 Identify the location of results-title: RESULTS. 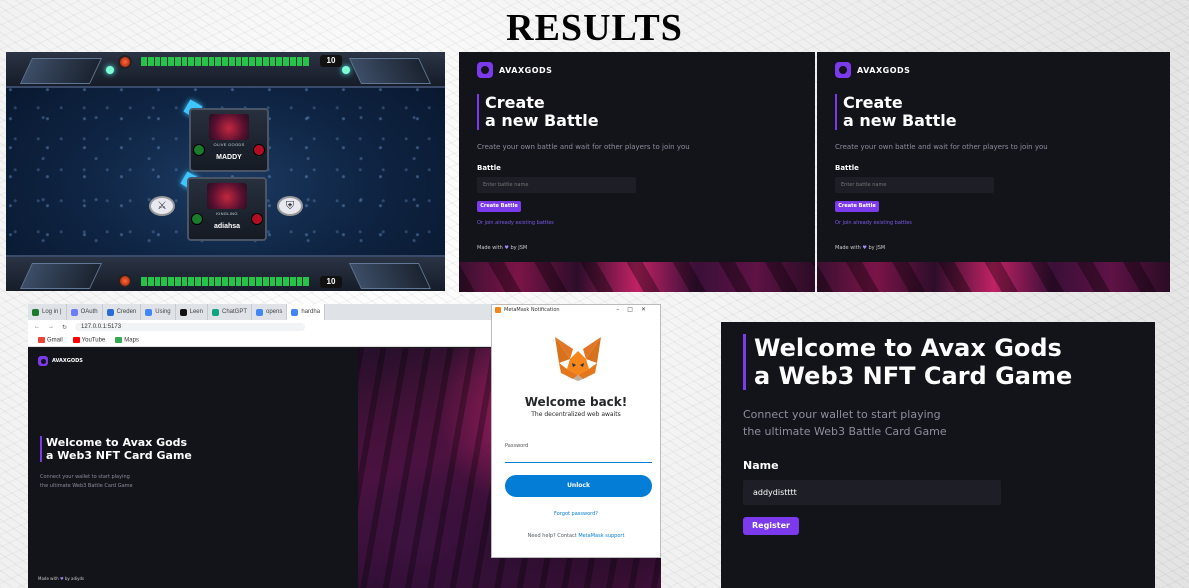
(594, 28).